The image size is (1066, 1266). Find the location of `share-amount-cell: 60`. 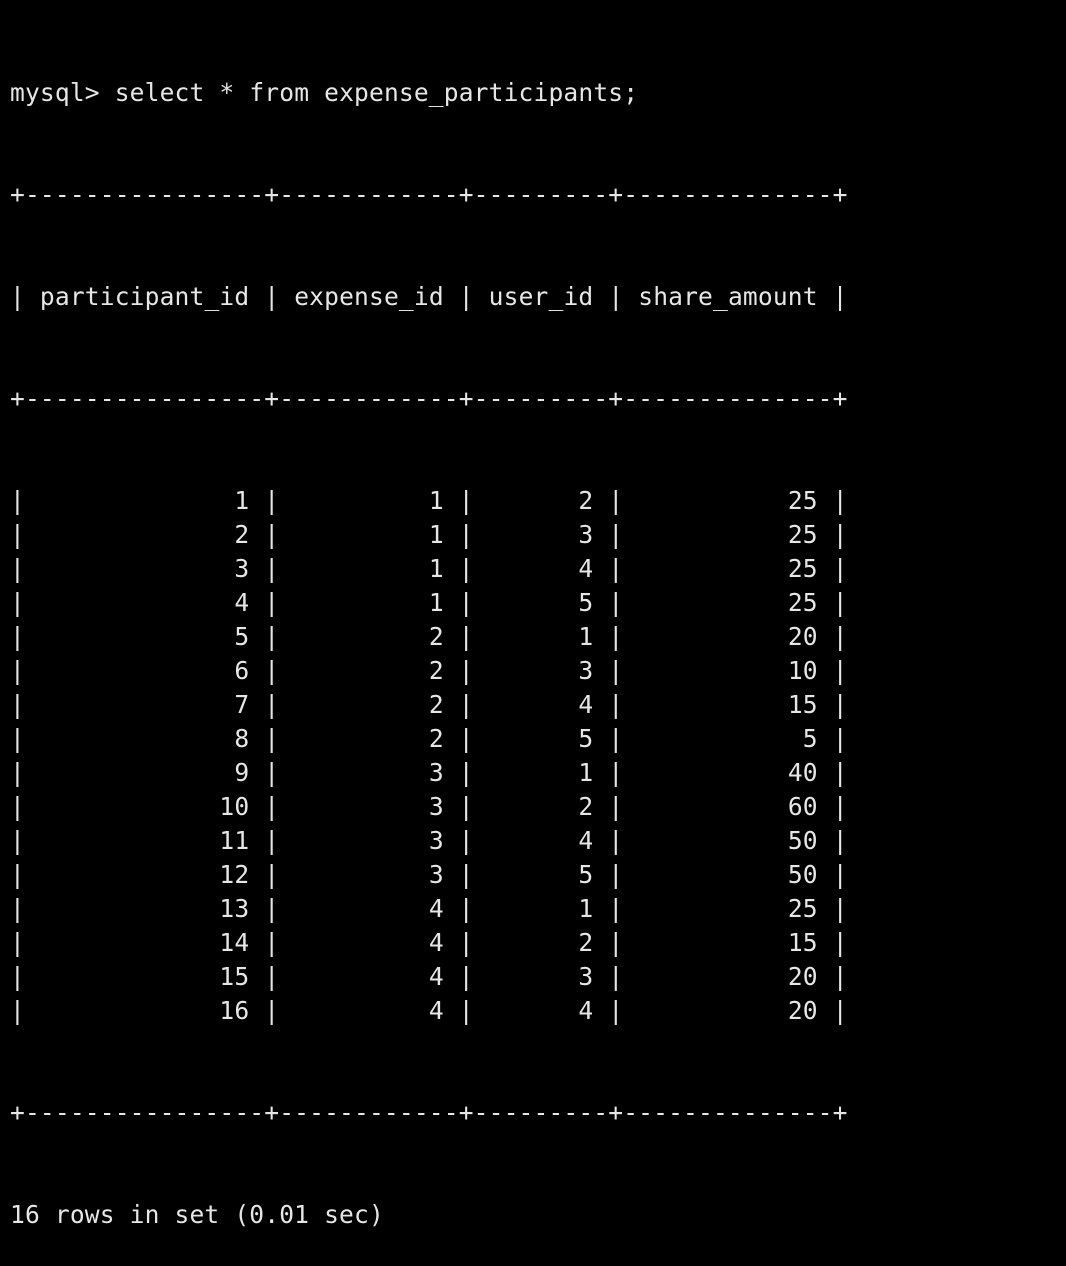

share-amount-cell: 60 is located at coordinates (802, 806).